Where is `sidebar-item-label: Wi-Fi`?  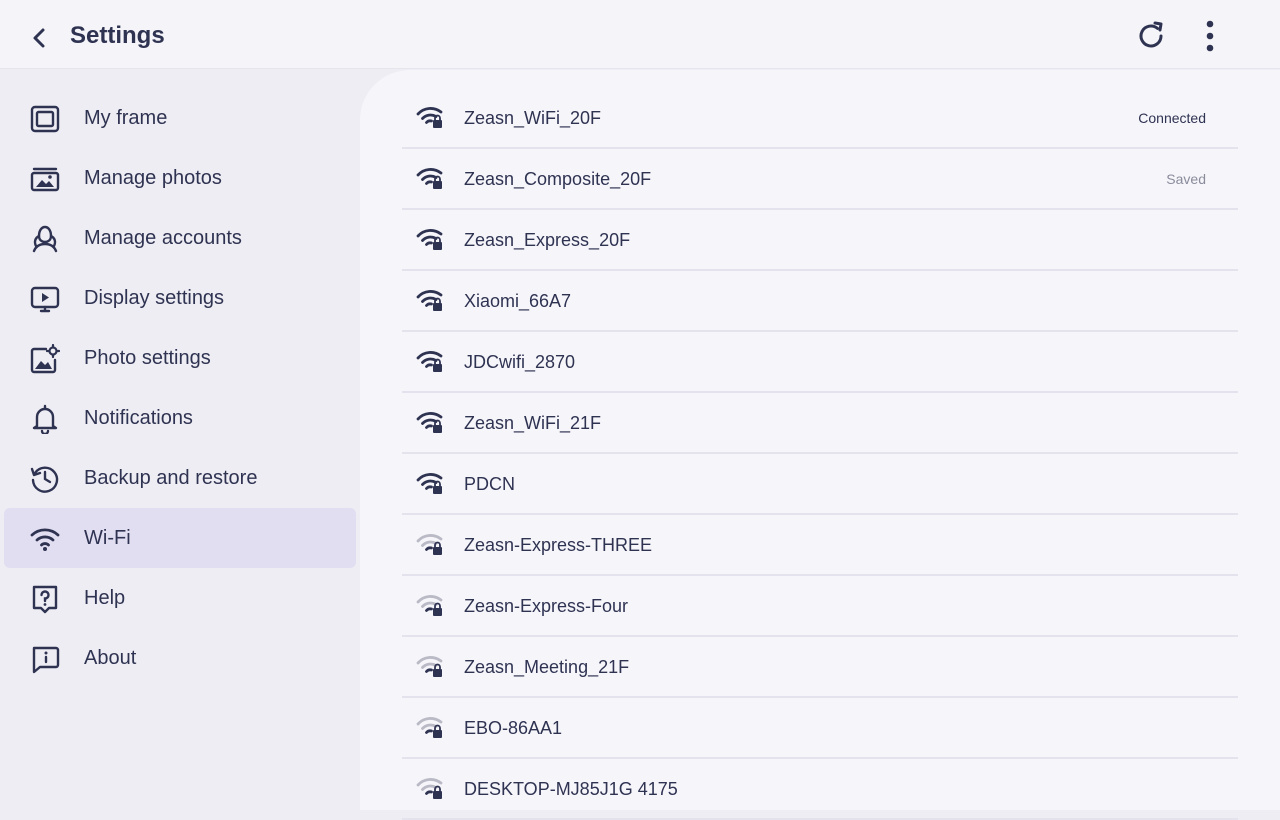
sidebar-item-label: Wi-Fi is located at coordinates (107, 538).